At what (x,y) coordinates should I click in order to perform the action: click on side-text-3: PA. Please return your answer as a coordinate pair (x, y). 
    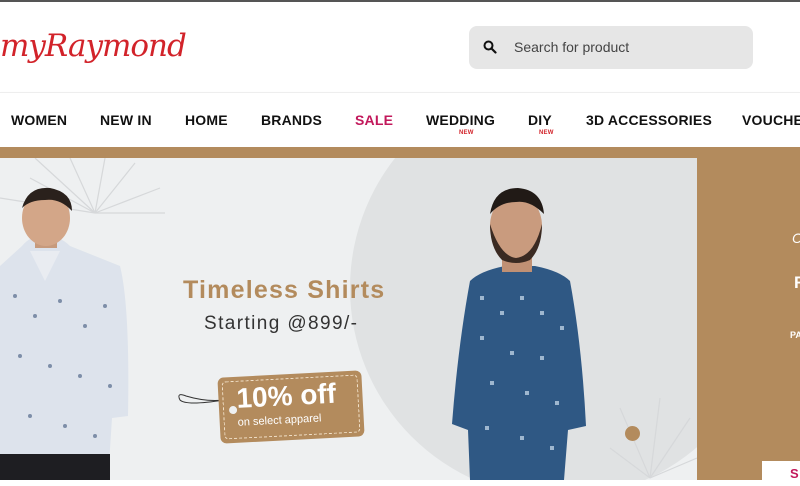
    Looking at the image, I should click on (795, 335).